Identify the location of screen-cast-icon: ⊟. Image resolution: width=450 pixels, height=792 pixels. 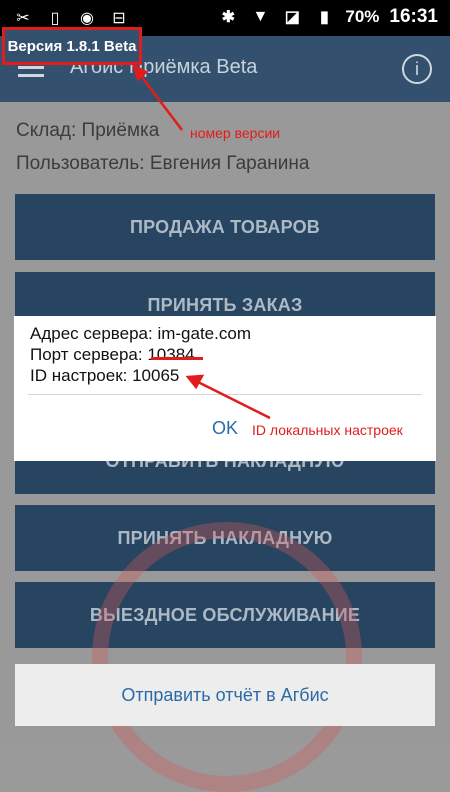
(119, 18).